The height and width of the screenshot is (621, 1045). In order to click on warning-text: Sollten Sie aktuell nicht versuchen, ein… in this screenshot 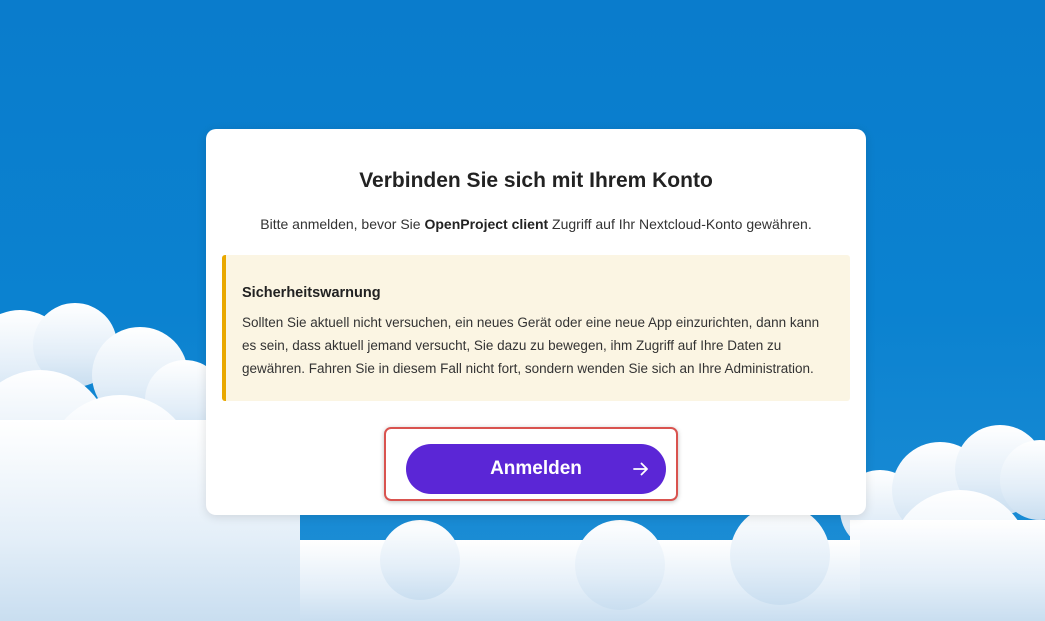, I will do `click(531, 345)`.